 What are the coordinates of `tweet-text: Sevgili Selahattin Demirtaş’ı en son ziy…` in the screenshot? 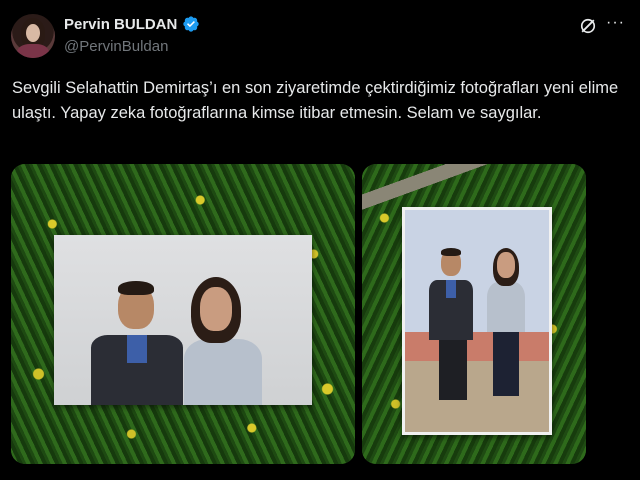 It's located at (315, 100).